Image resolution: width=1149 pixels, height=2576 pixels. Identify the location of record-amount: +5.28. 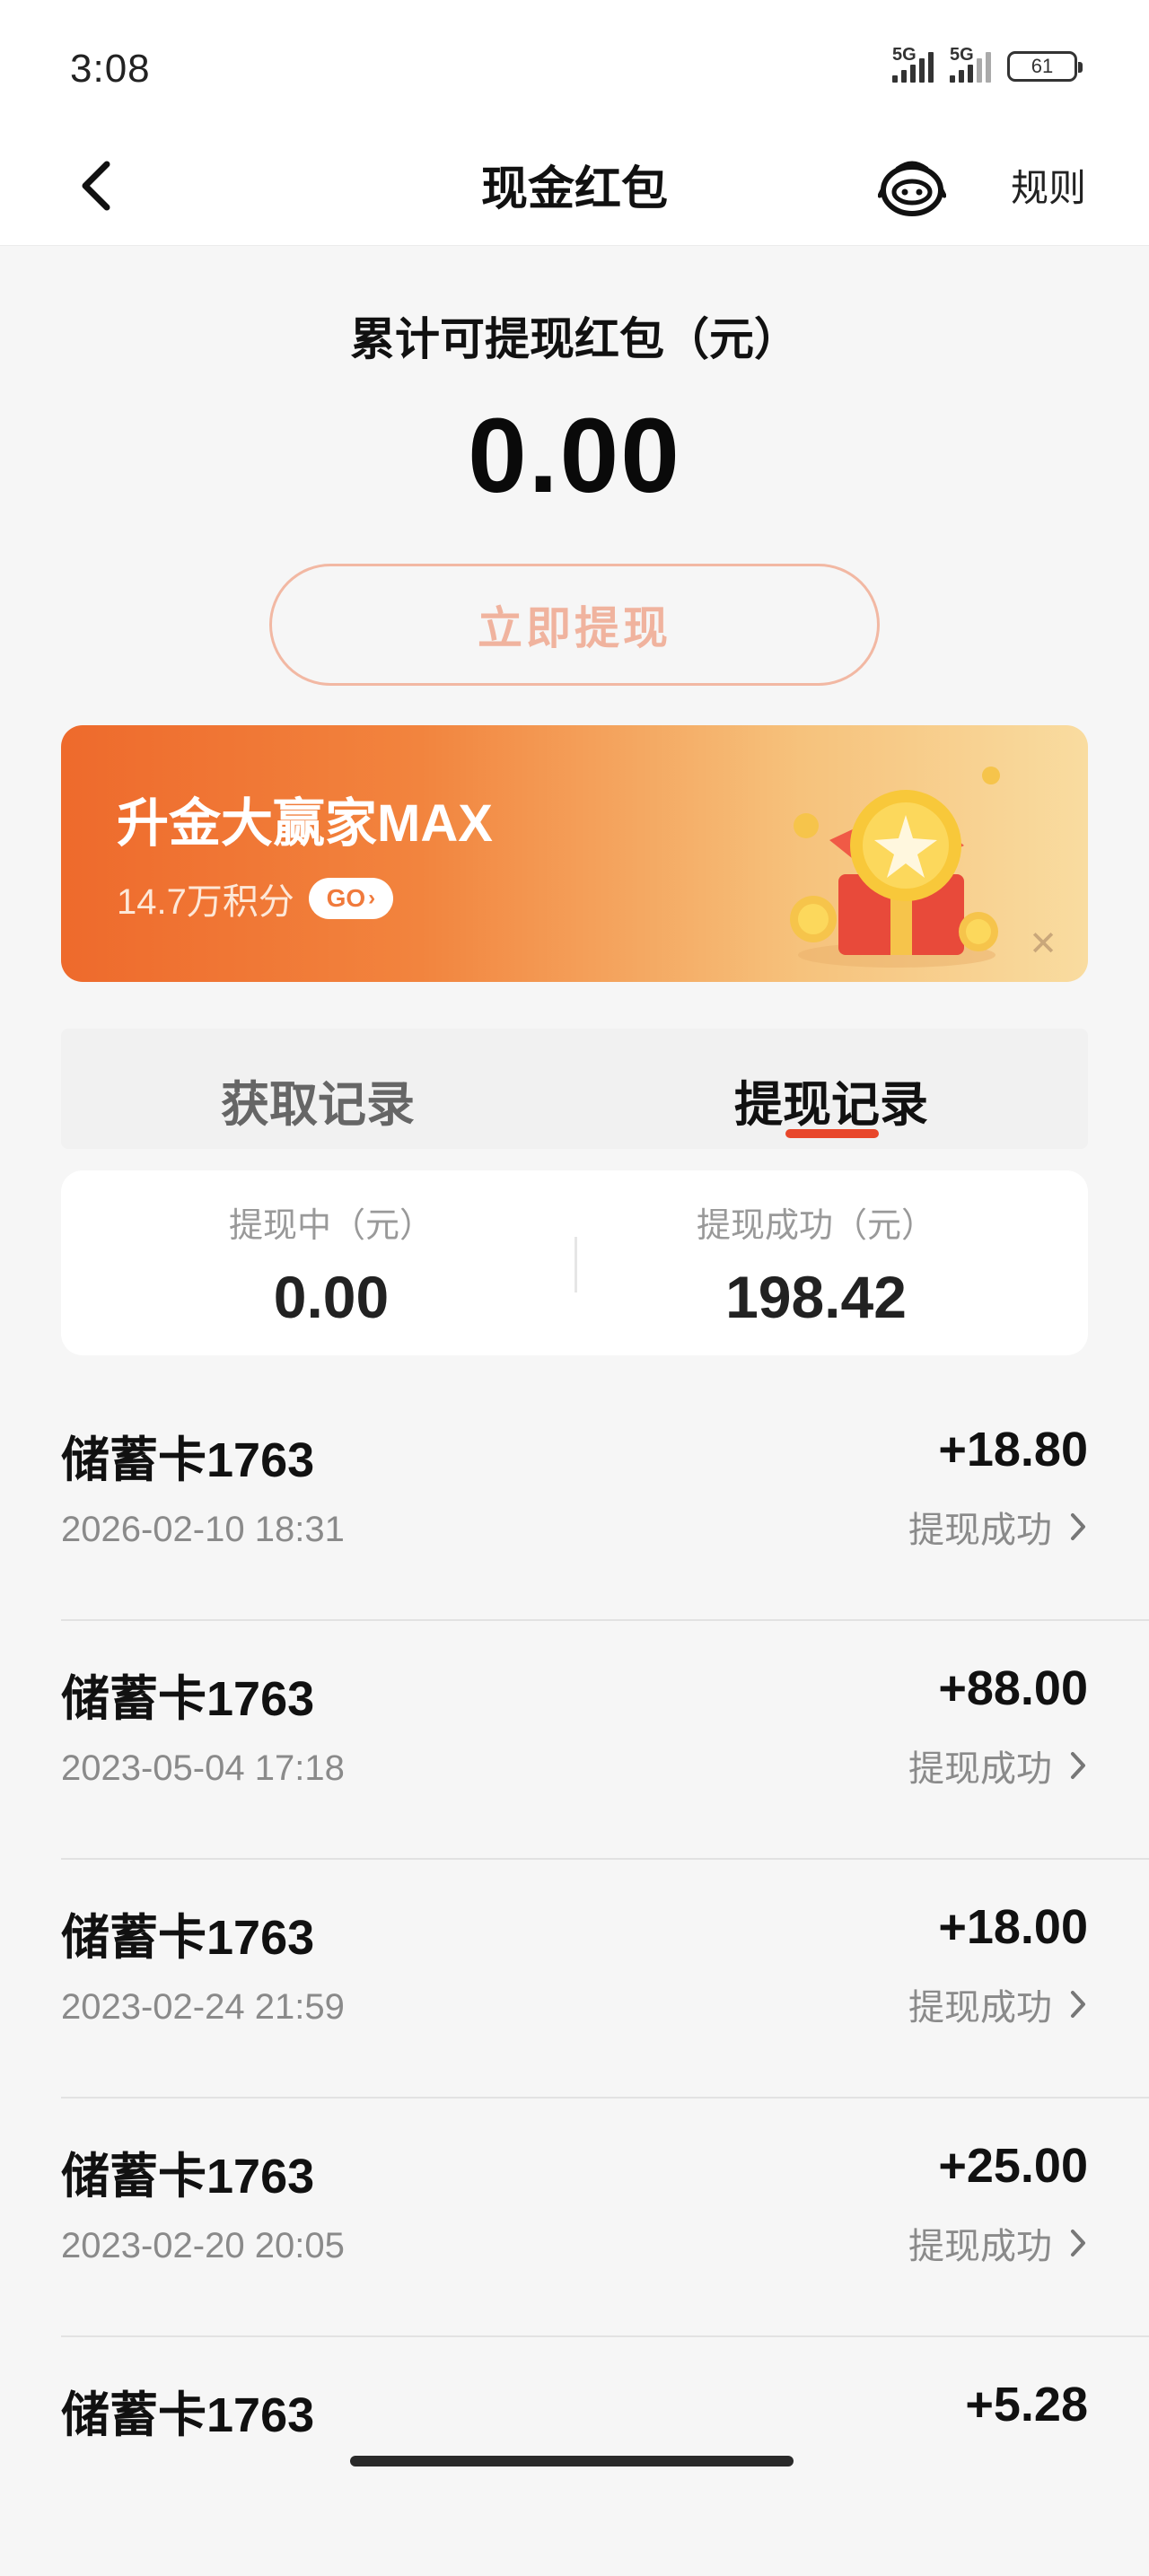
(1026, 2404).